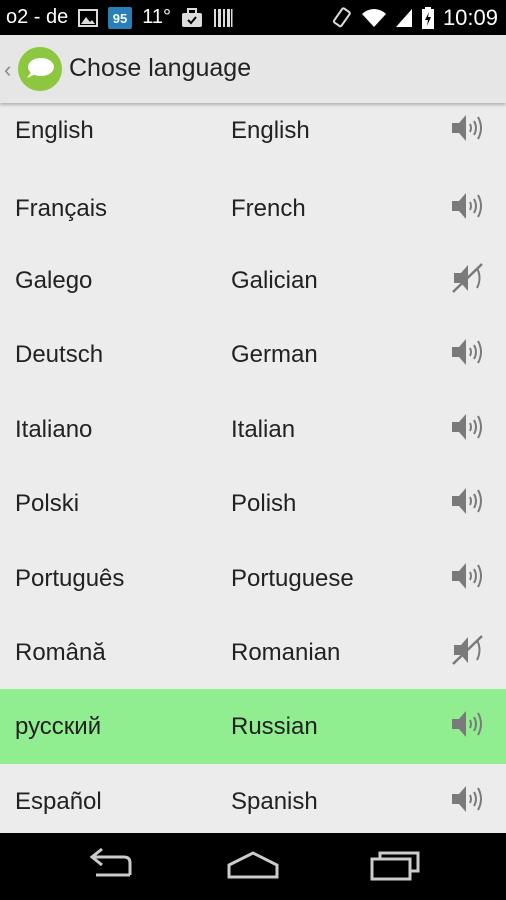 Image resolution: width=506 pixels, height=900 pixels. Describe the element at coordinates (274, 726) in the screenshot. I see `english-language-name: Russian` at that location.